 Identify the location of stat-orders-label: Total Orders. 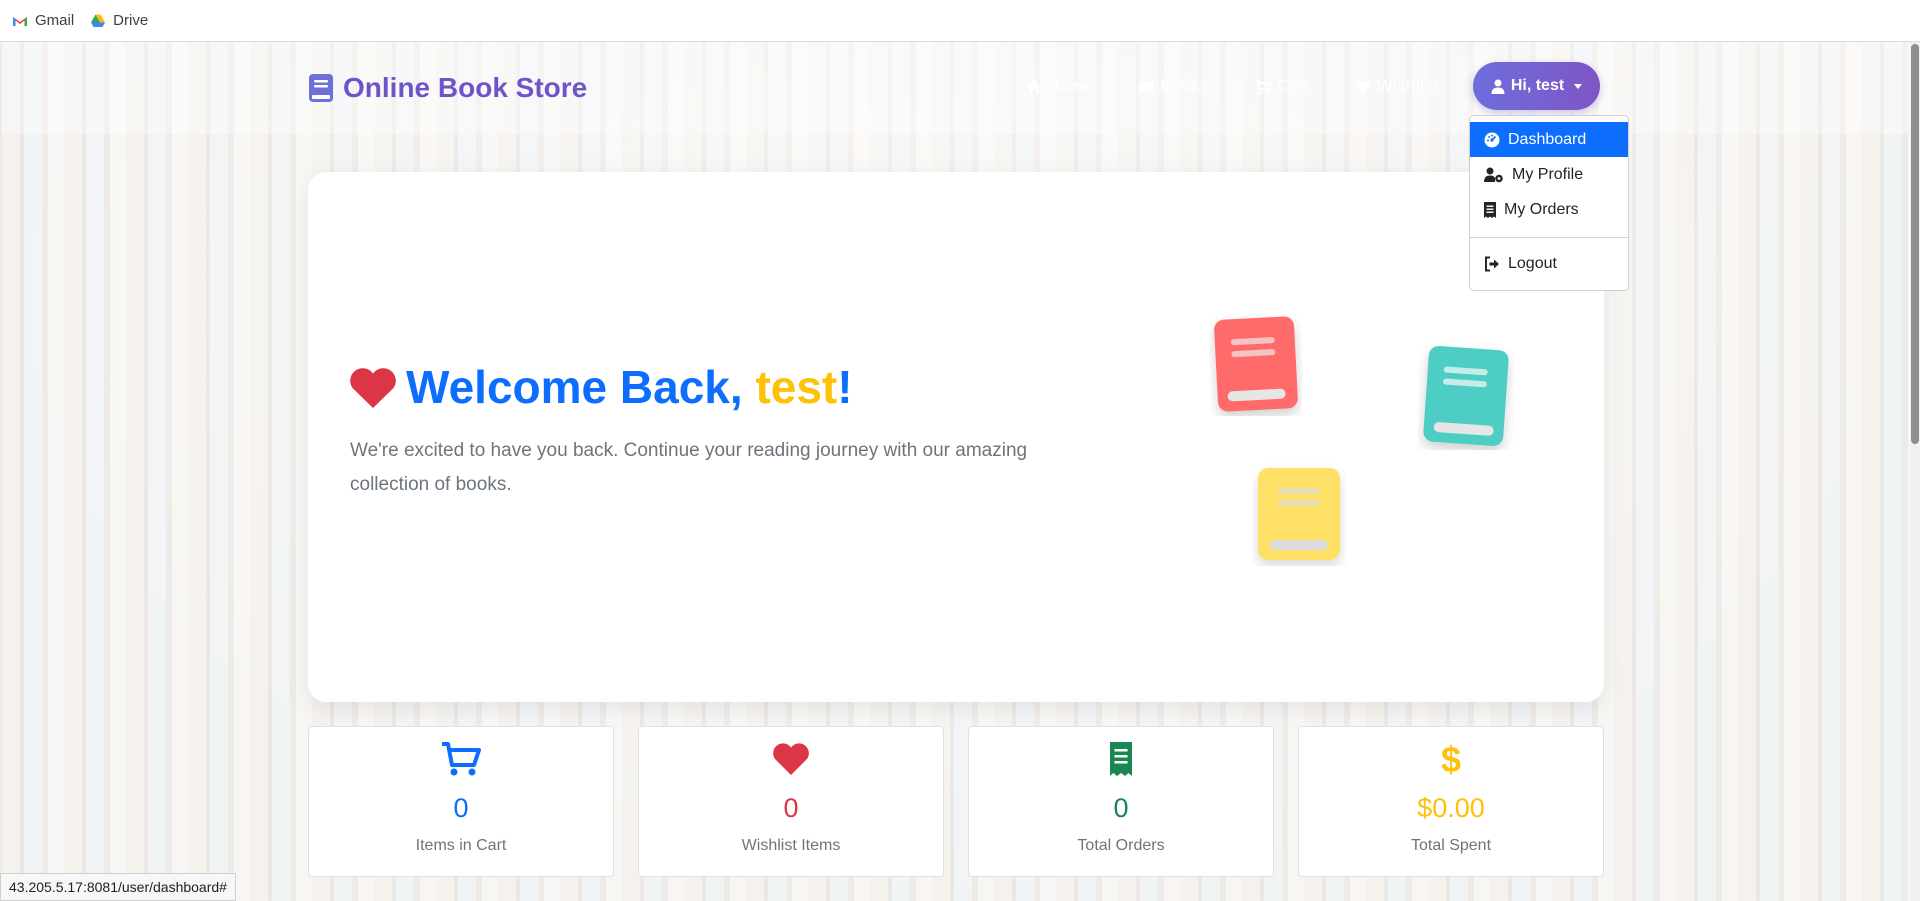
(1121, 845).